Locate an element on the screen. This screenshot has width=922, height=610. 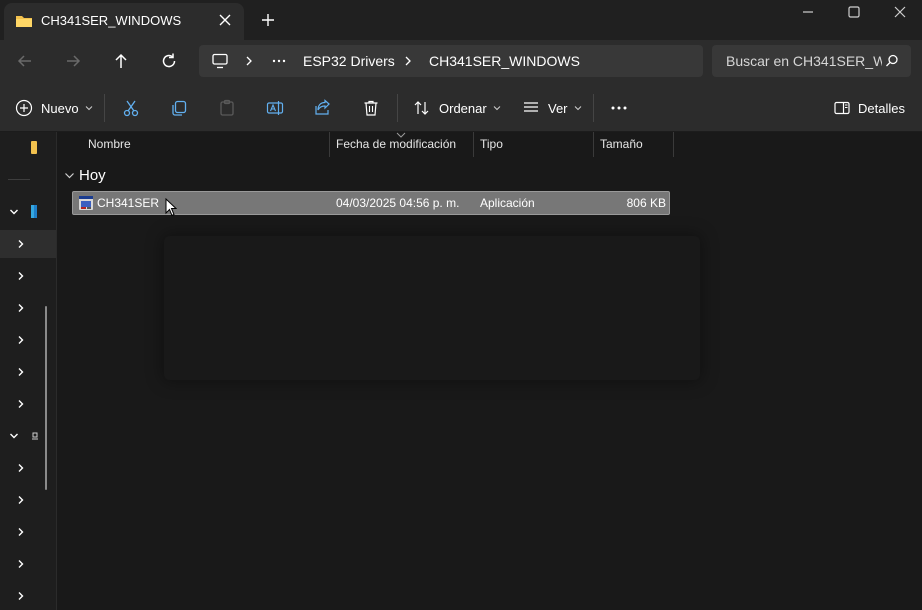
nav-item-selected is located at coordinates (28, 244).